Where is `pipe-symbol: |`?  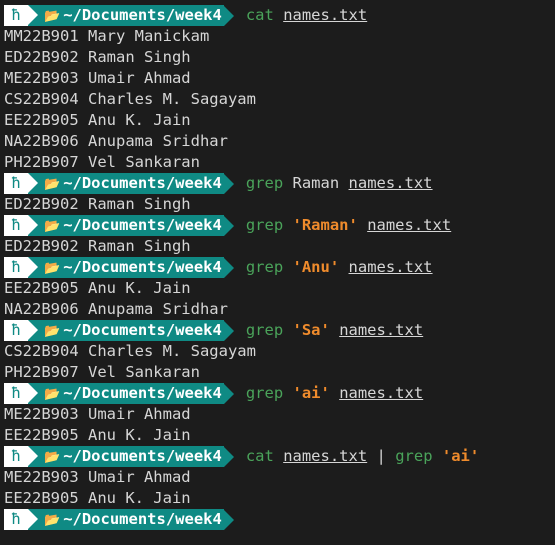 pipe-symbol: | is located at coordinates (381, 456).